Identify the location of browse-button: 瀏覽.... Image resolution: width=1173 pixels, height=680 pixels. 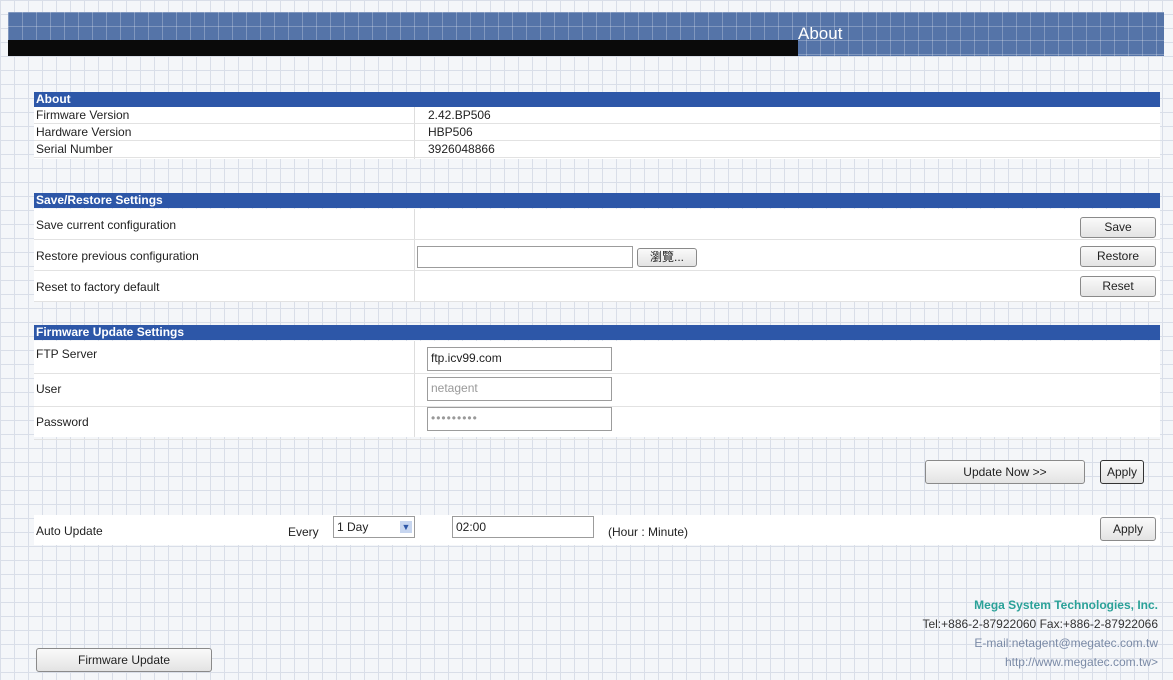
(667, 257).